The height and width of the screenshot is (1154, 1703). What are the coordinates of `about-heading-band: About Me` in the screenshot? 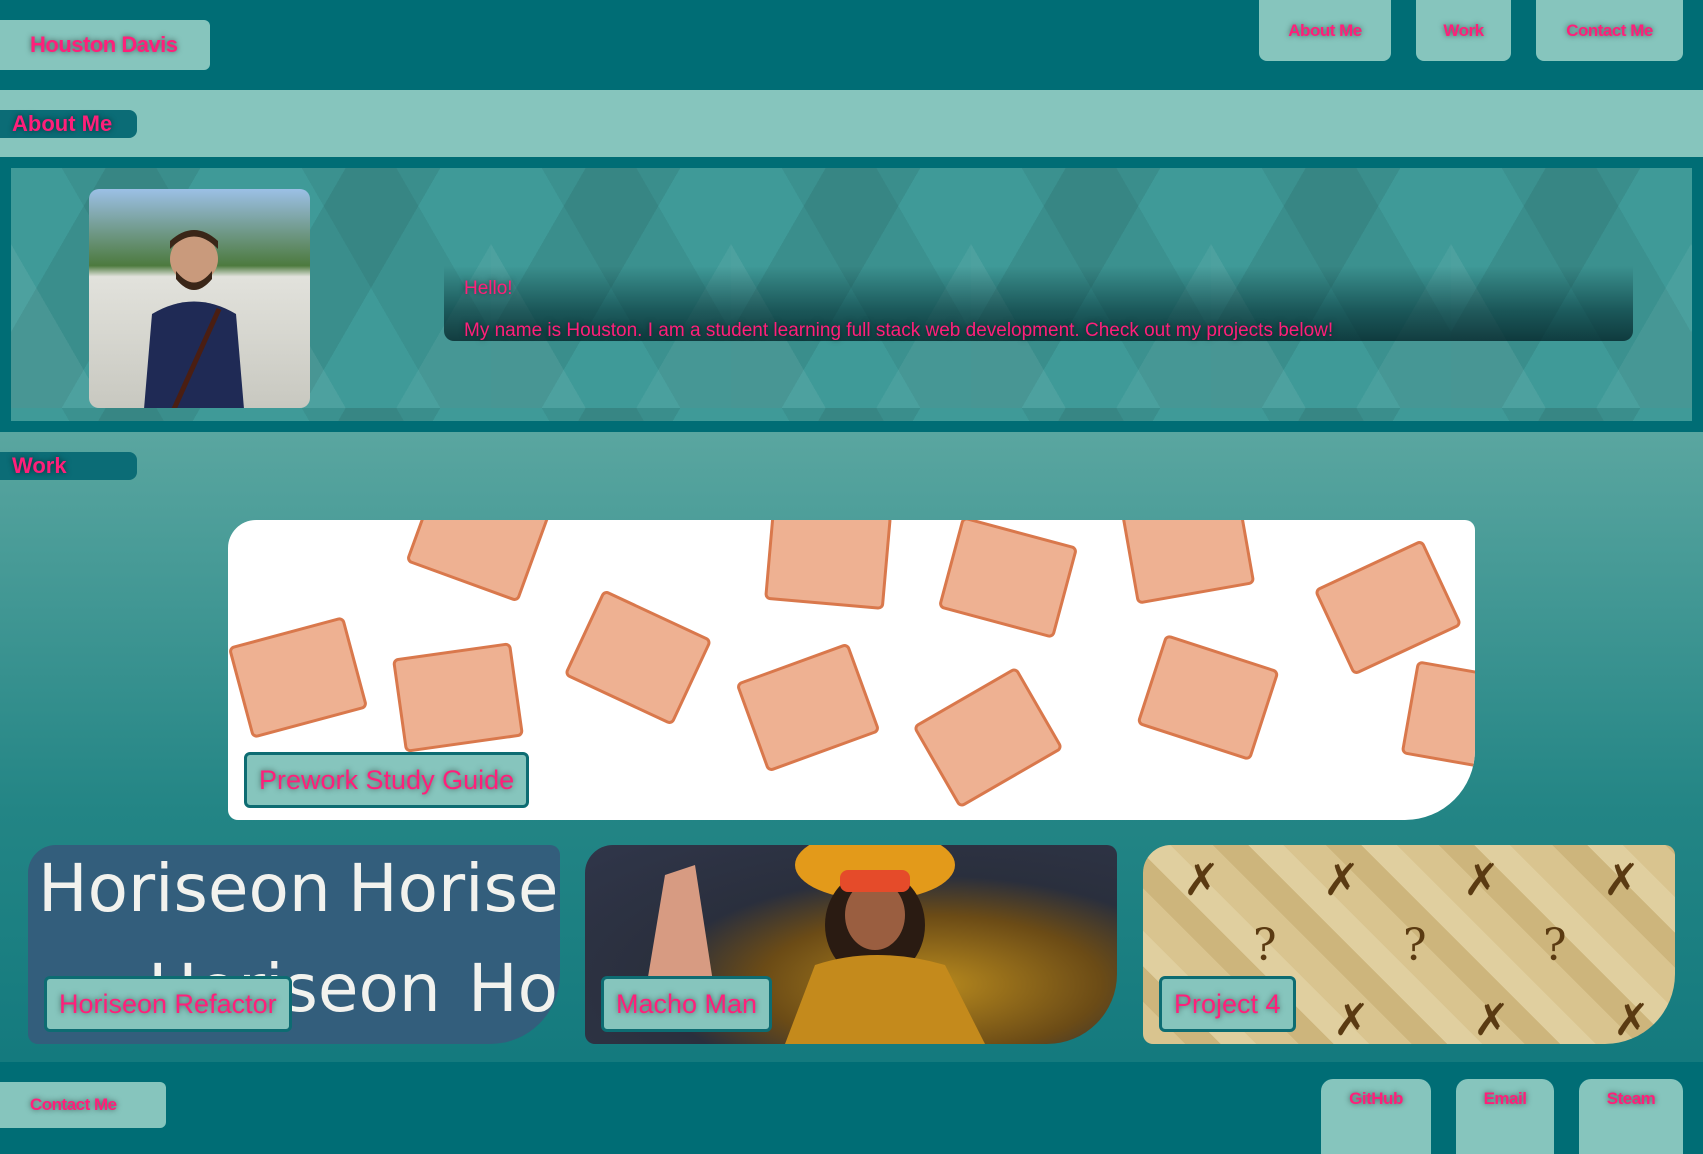 It's located at (851, 123).